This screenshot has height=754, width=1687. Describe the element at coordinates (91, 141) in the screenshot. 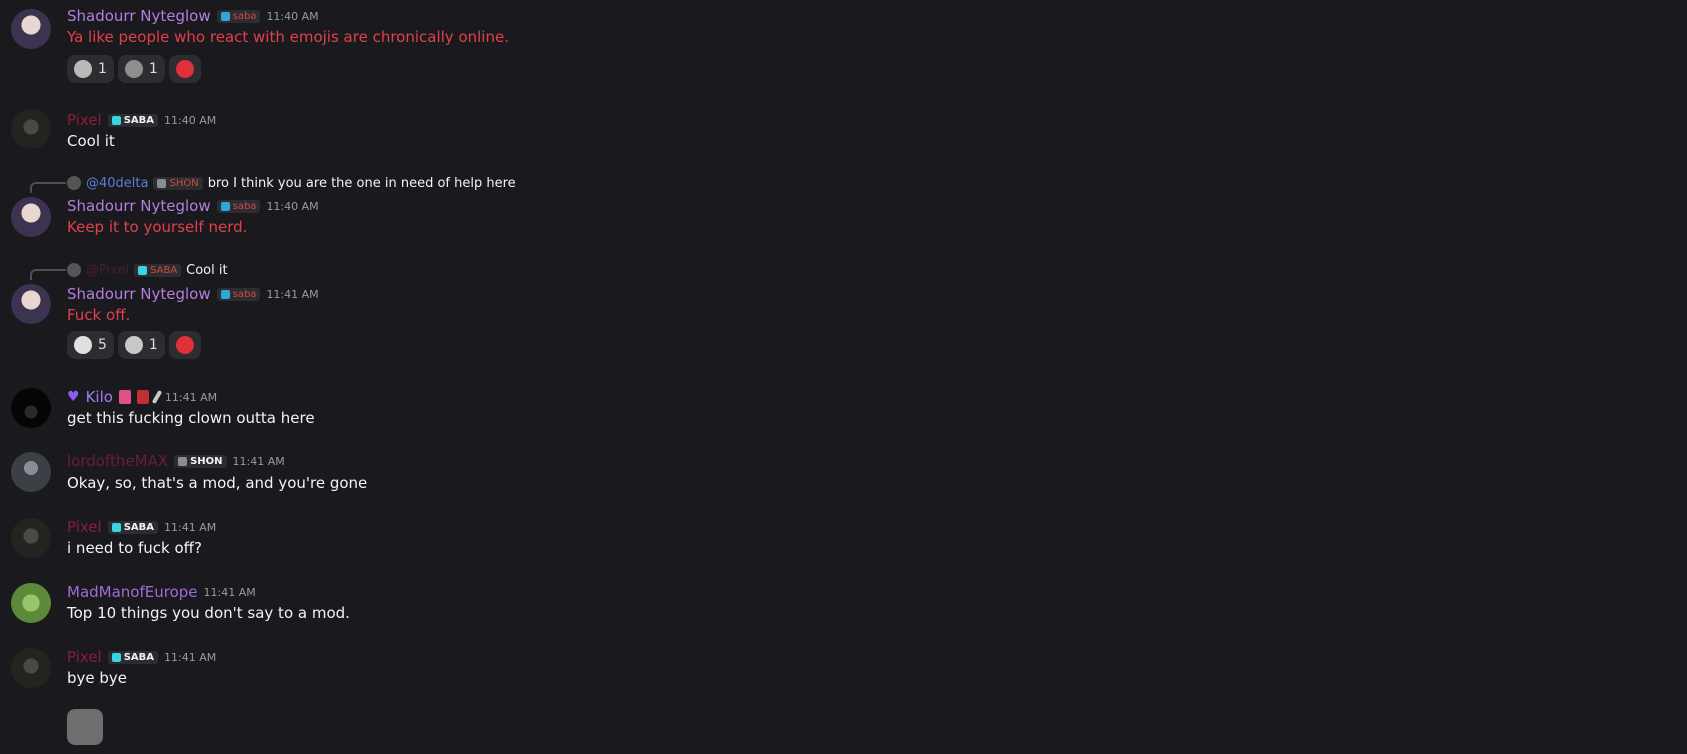

I see `message-text: Cool it` at that location.